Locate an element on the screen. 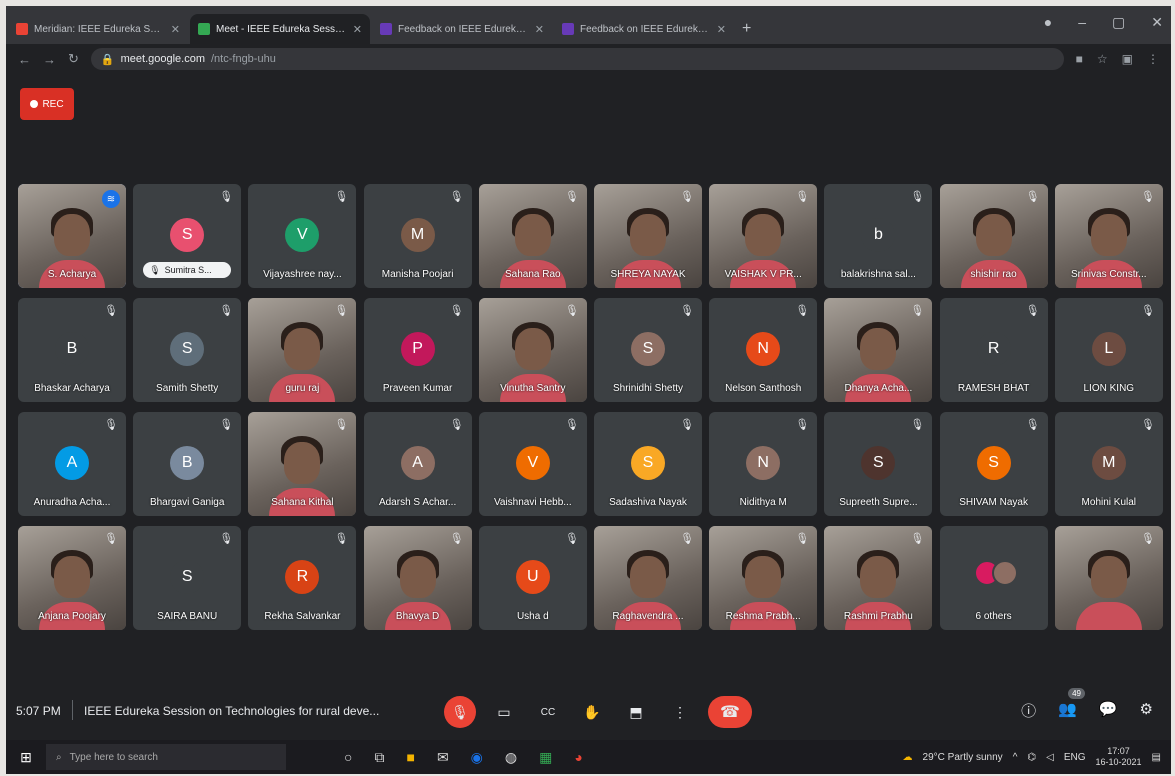 This screenshot has width=1175, height=776. maximize-icon: ▢ is located at coordinates (1118, 22).